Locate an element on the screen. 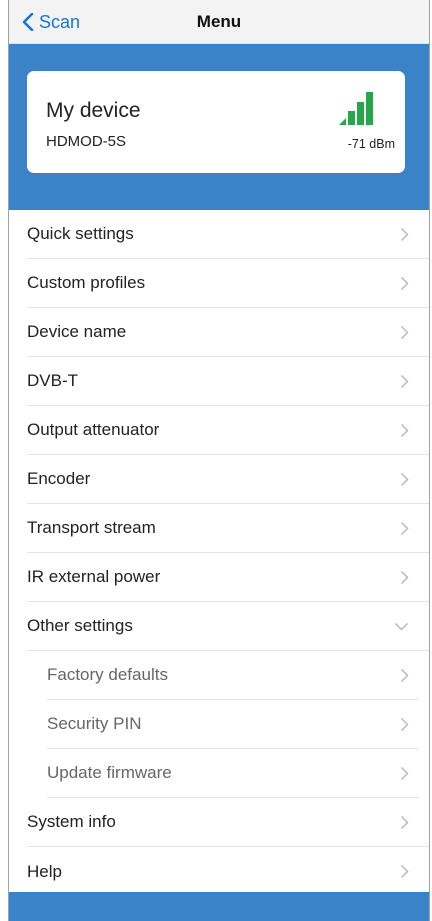 Image resolution: width=432 pixels, height=921 pixels. submenu-item-update-firmware: Update firmware is located at coordinates (233, 773).